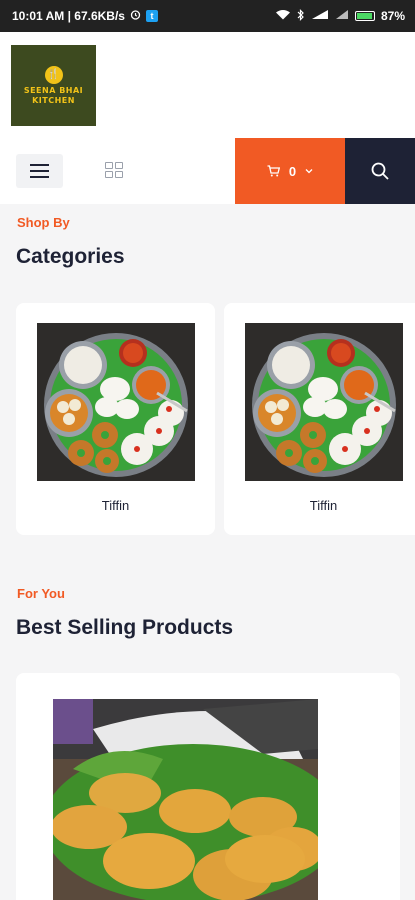 Image resolution: width=415 pixels, height=900 pixels. I want to click on nav-bar: 0, so click(207, 171).